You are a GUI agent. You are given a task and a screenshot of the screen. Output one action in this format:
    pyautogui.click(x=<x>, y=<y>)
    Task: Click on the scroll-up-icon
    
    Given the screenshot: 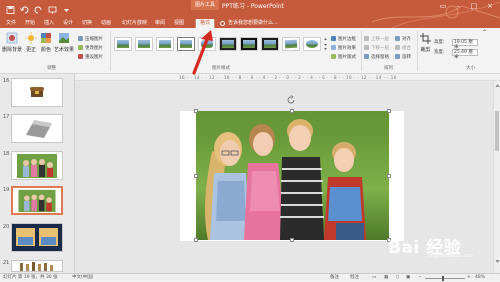 What is the action you would take?
    pyautogui.click(x=497, y=85)
    